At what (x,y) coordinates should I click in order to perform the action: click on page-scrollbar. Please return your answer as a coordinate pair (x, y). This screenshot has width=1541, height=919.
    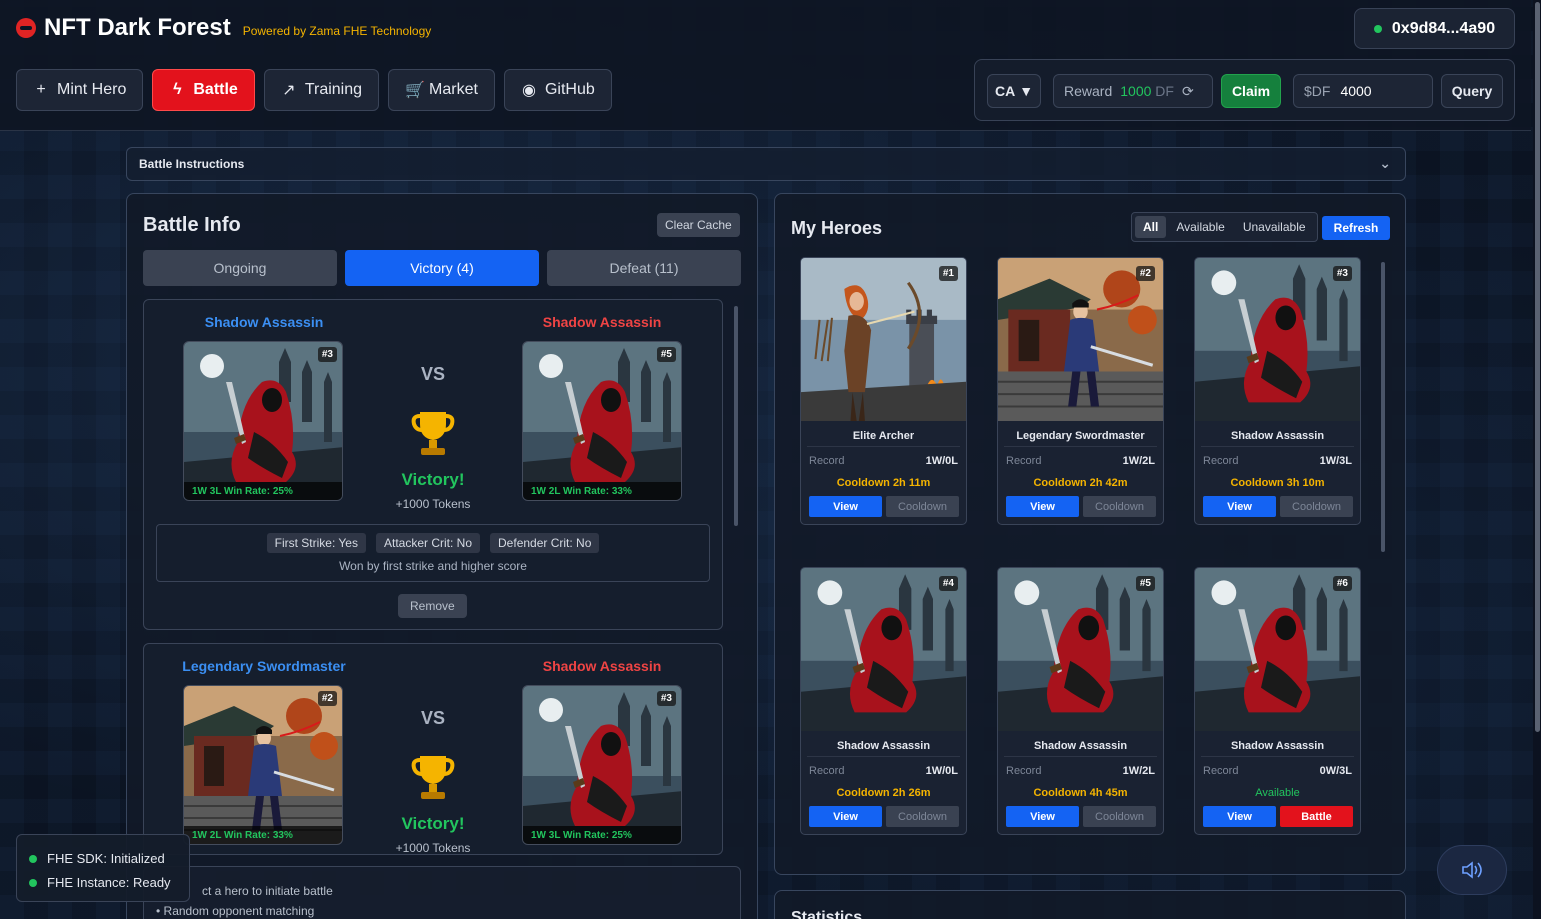
    Looking at the image, I should click on (1537, 367).